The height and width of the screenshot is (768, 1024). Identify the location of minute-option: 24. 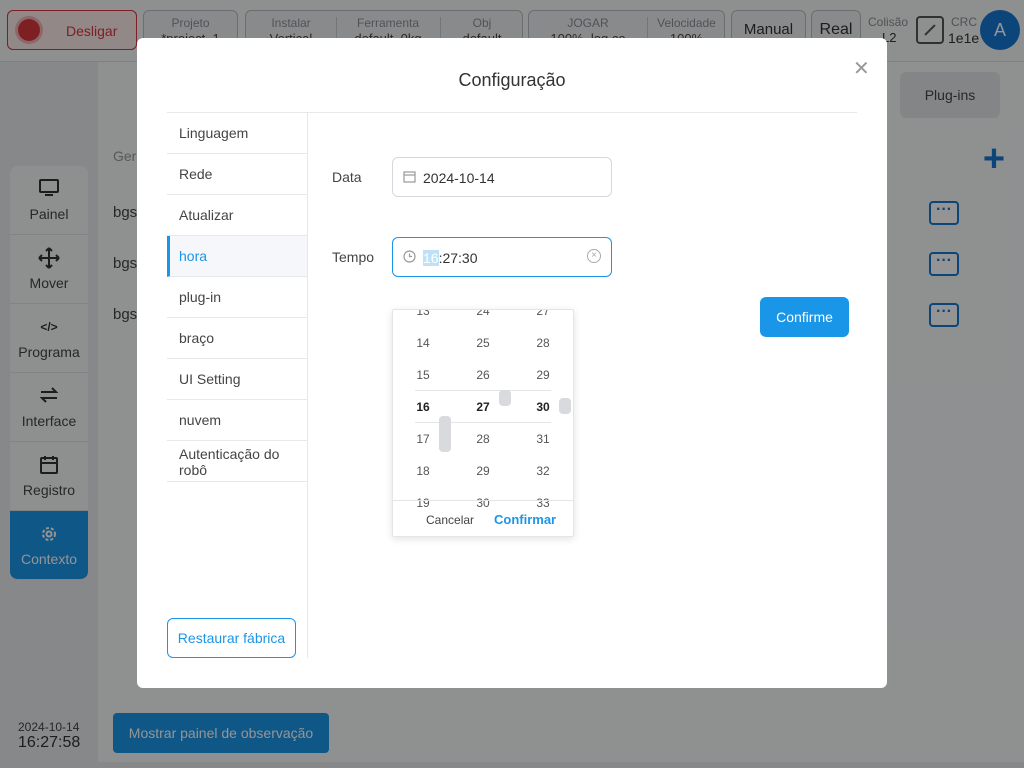
(483, 318).